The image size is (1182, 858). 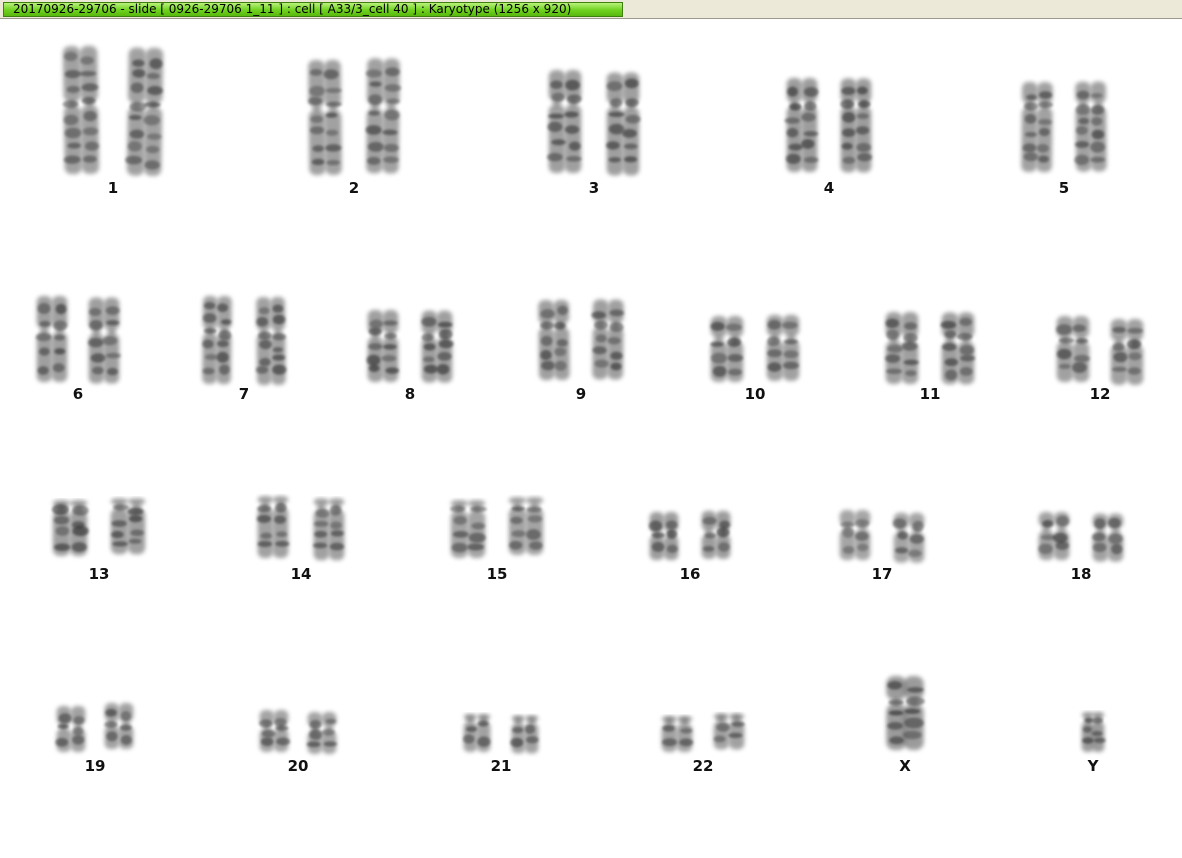 I want to click on chromosome-12-a, so click(x=1073, y=349).